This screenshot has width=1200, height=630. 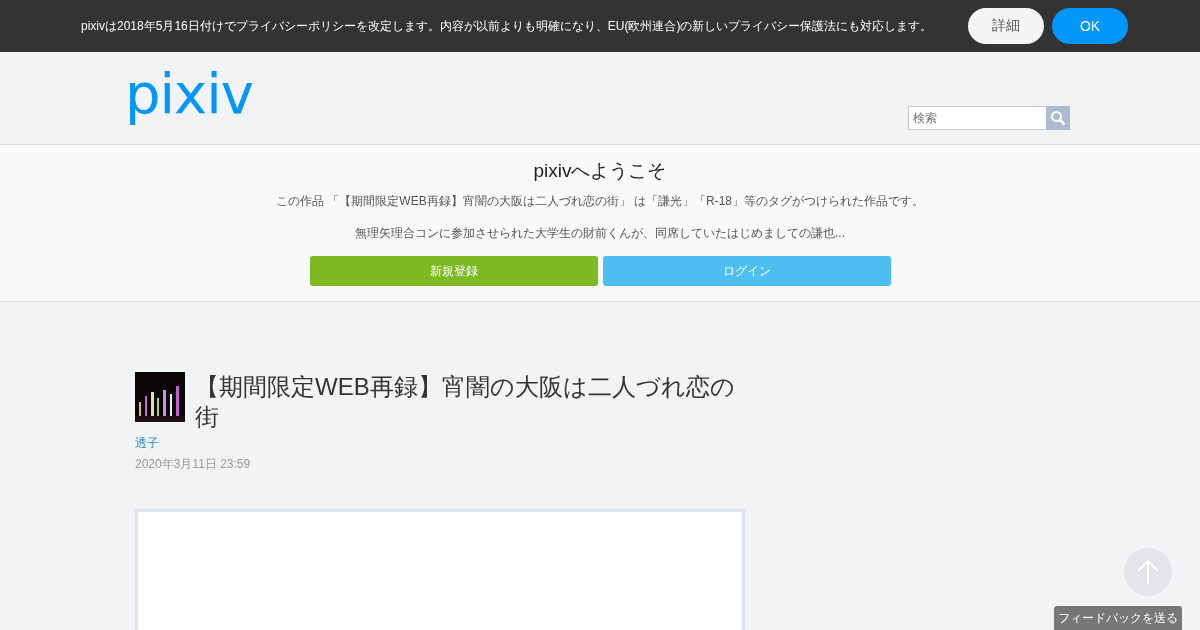 What do you see at coordinates (977, 118) in the screenshot?
I see `search-field: 検索` at bounding box center [977, 118].